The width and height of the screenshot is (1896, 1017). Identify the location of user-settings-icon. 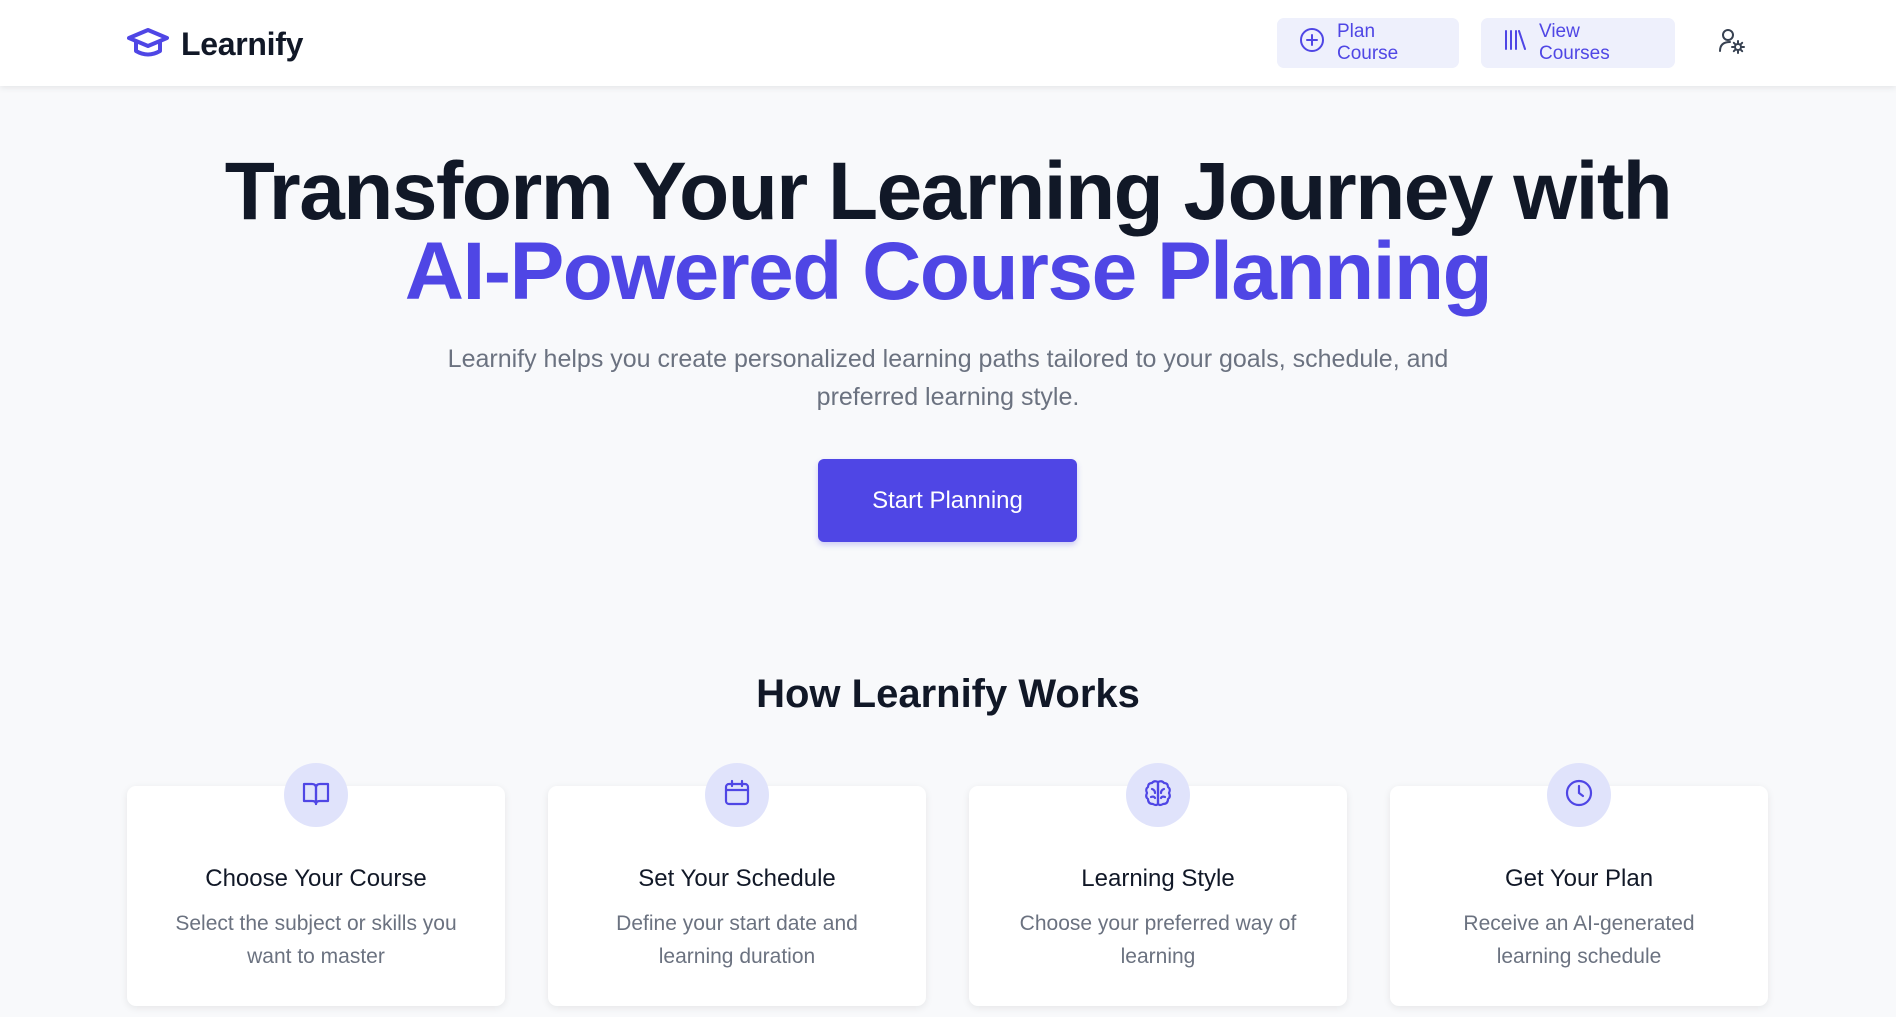
(1732, 43).